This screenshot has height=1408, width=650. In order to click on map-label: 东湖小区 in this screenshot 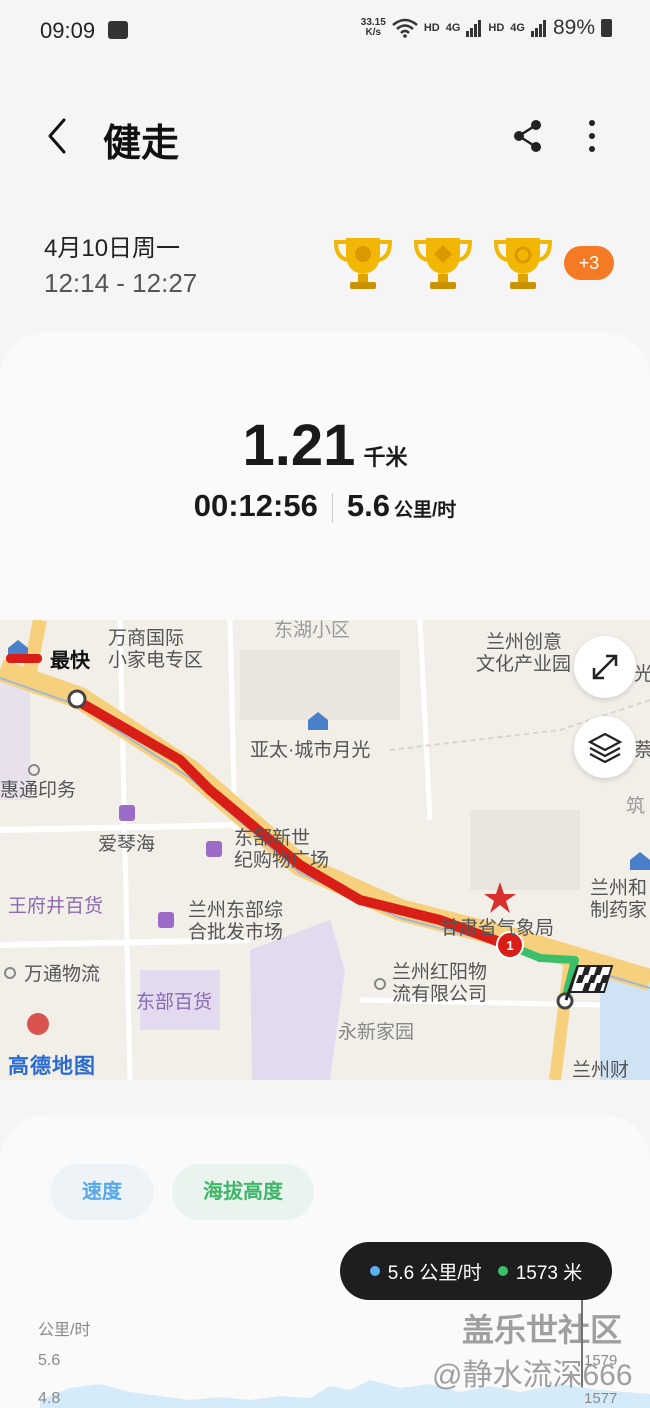, I will do `click(312, 630)`.